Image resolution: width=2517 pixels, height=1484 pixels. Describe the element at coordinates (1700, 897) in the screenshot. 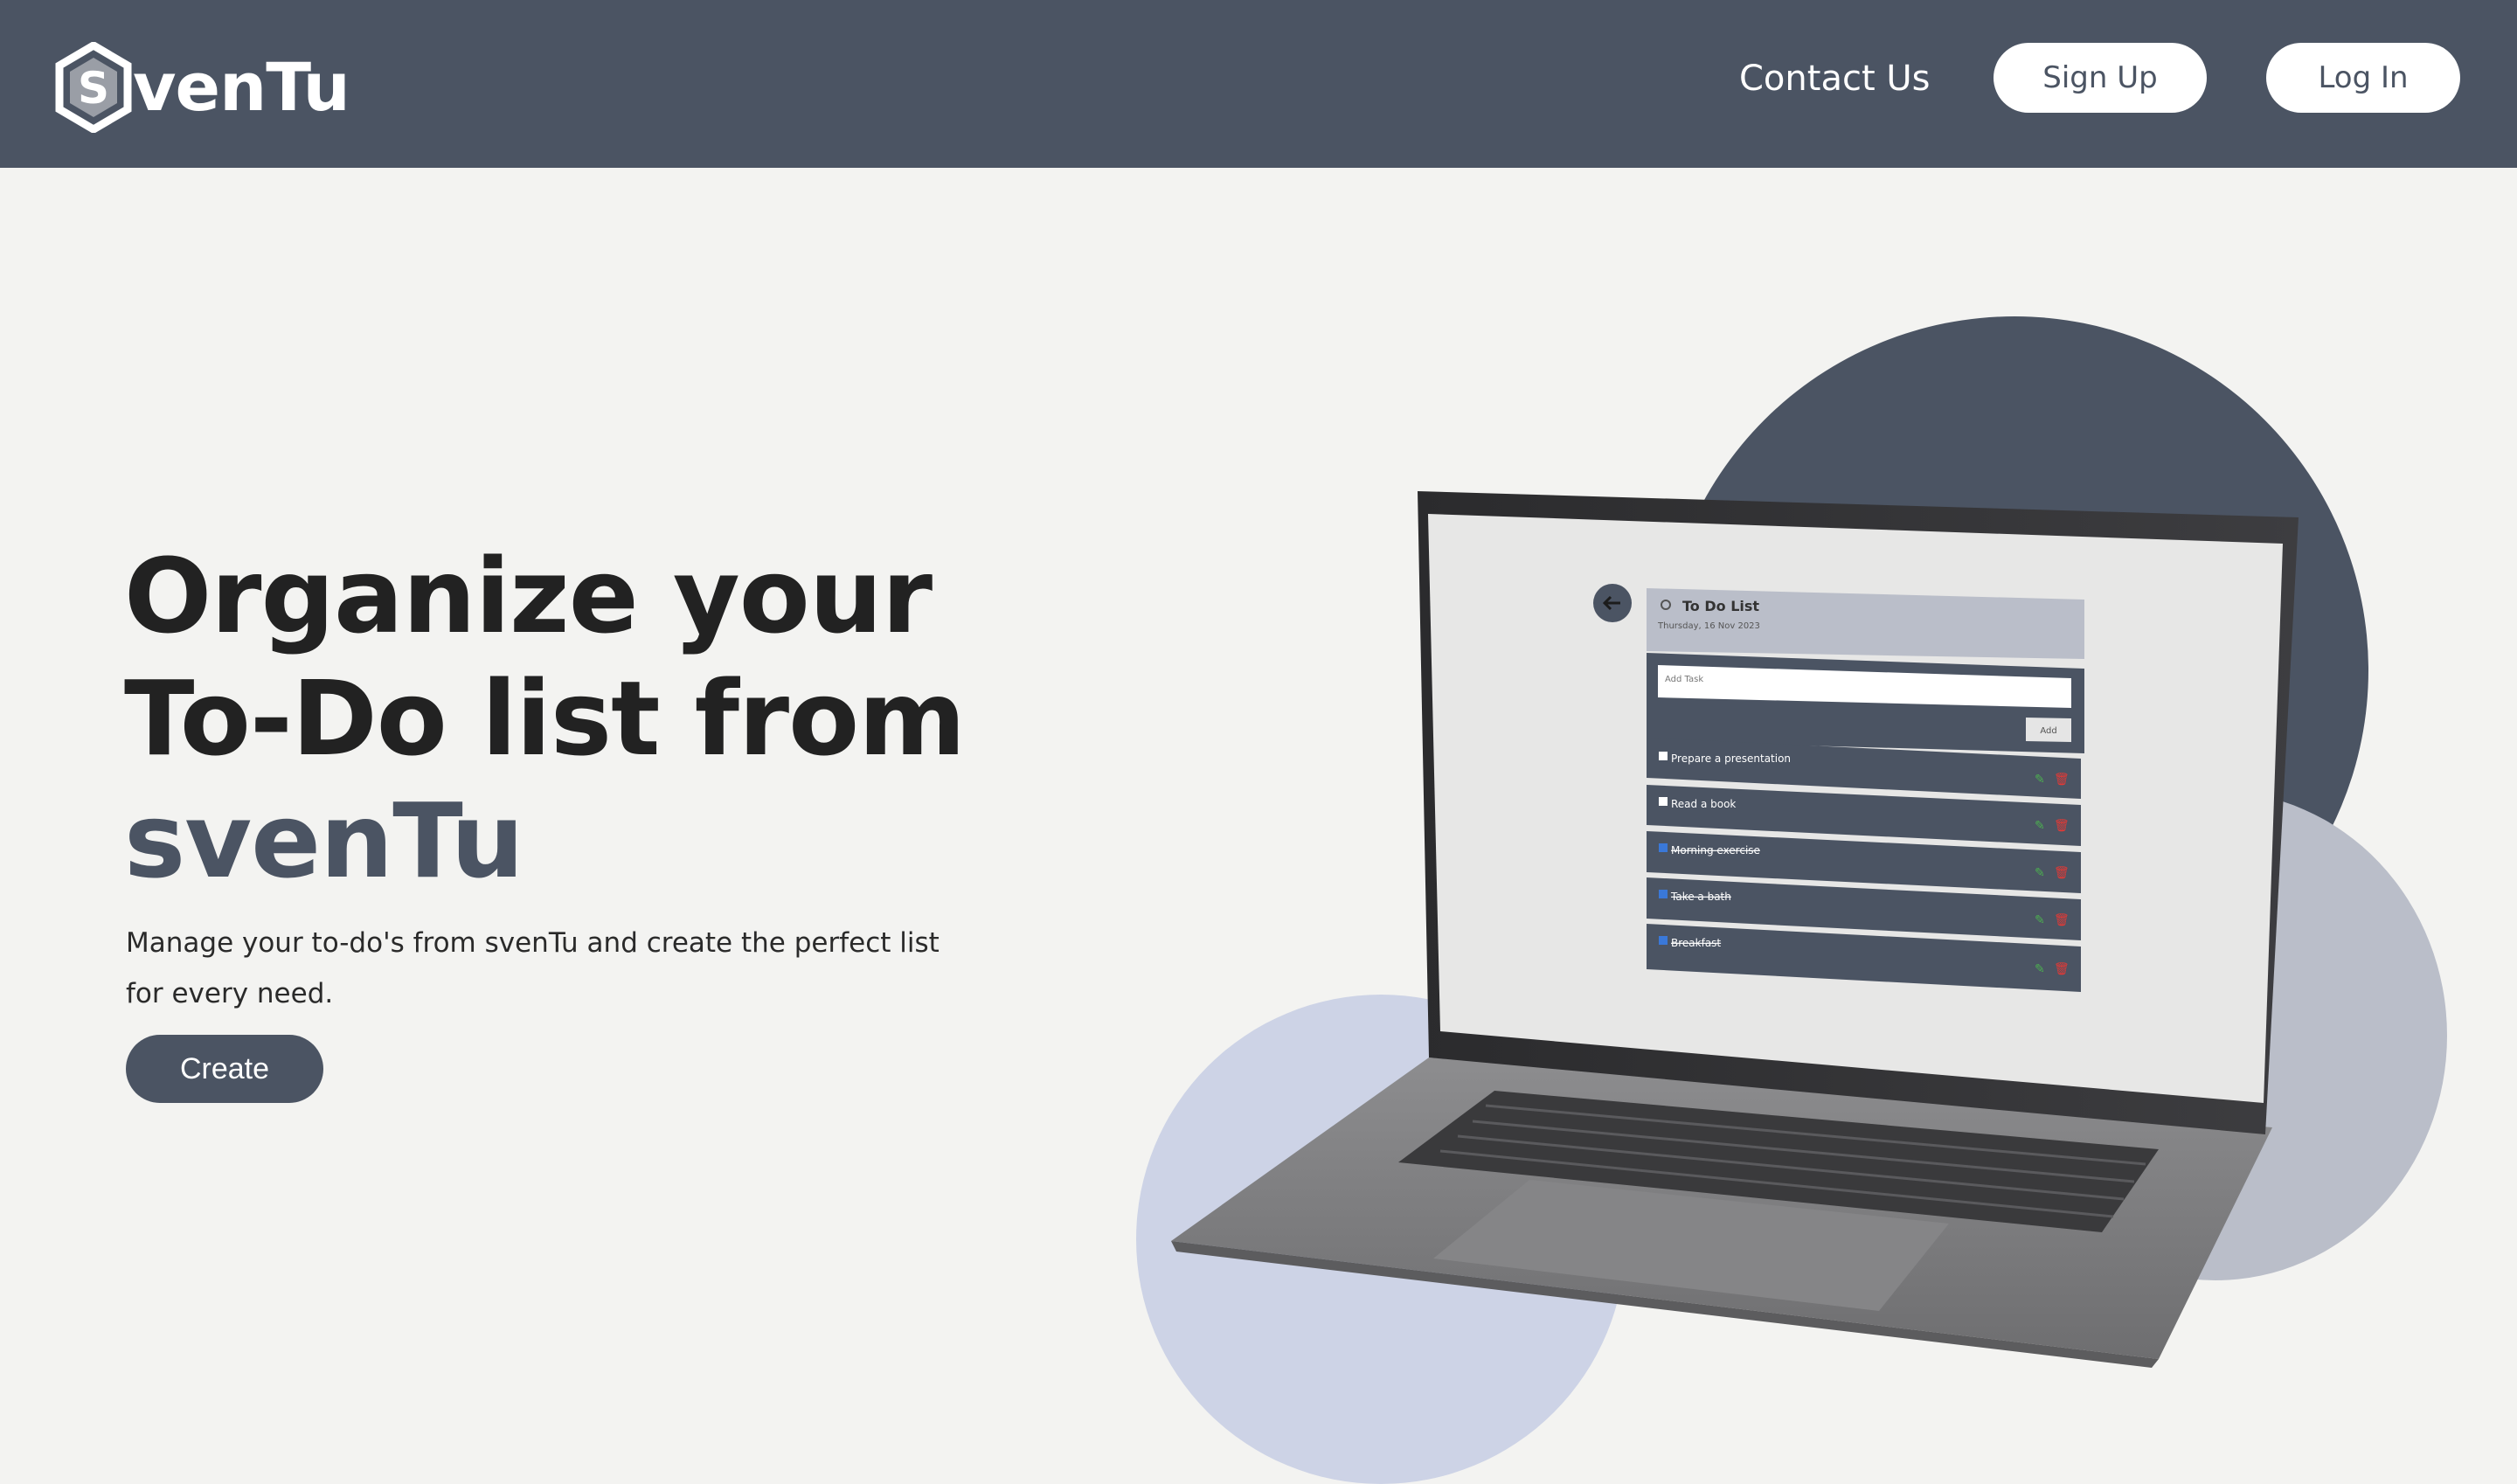

I see `task-label: Take a bath` at that location.